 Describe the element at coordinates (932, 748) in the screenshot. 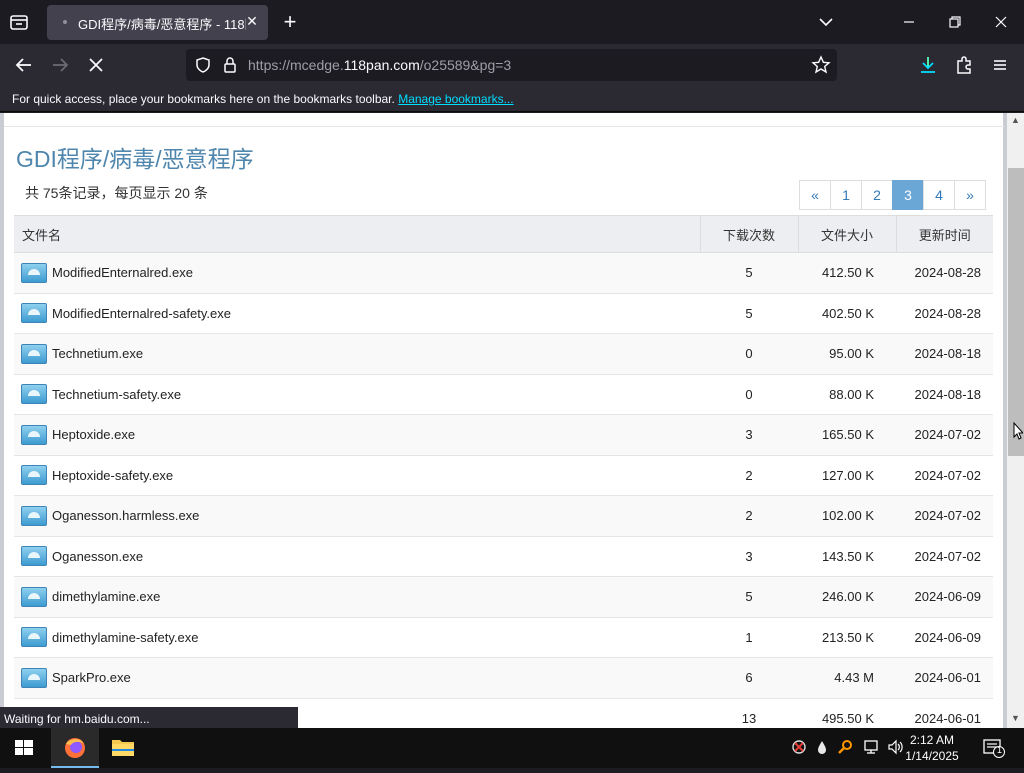

I see `system-clock: 2:12 AM 1/14/2025` at that location.